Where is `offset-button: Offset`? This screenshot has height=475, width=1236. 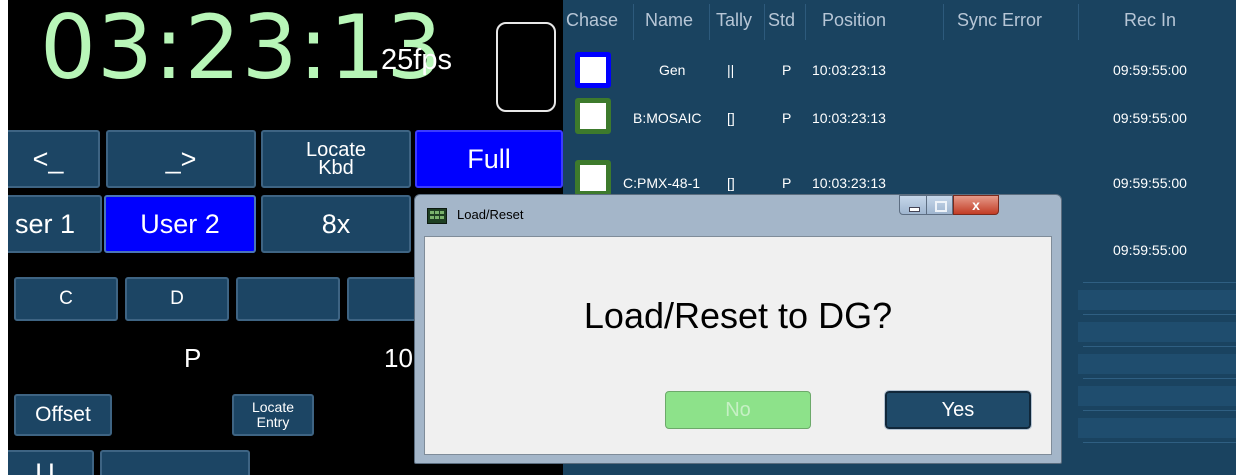 offset-button: Offset is located at coordinates (63, 415).